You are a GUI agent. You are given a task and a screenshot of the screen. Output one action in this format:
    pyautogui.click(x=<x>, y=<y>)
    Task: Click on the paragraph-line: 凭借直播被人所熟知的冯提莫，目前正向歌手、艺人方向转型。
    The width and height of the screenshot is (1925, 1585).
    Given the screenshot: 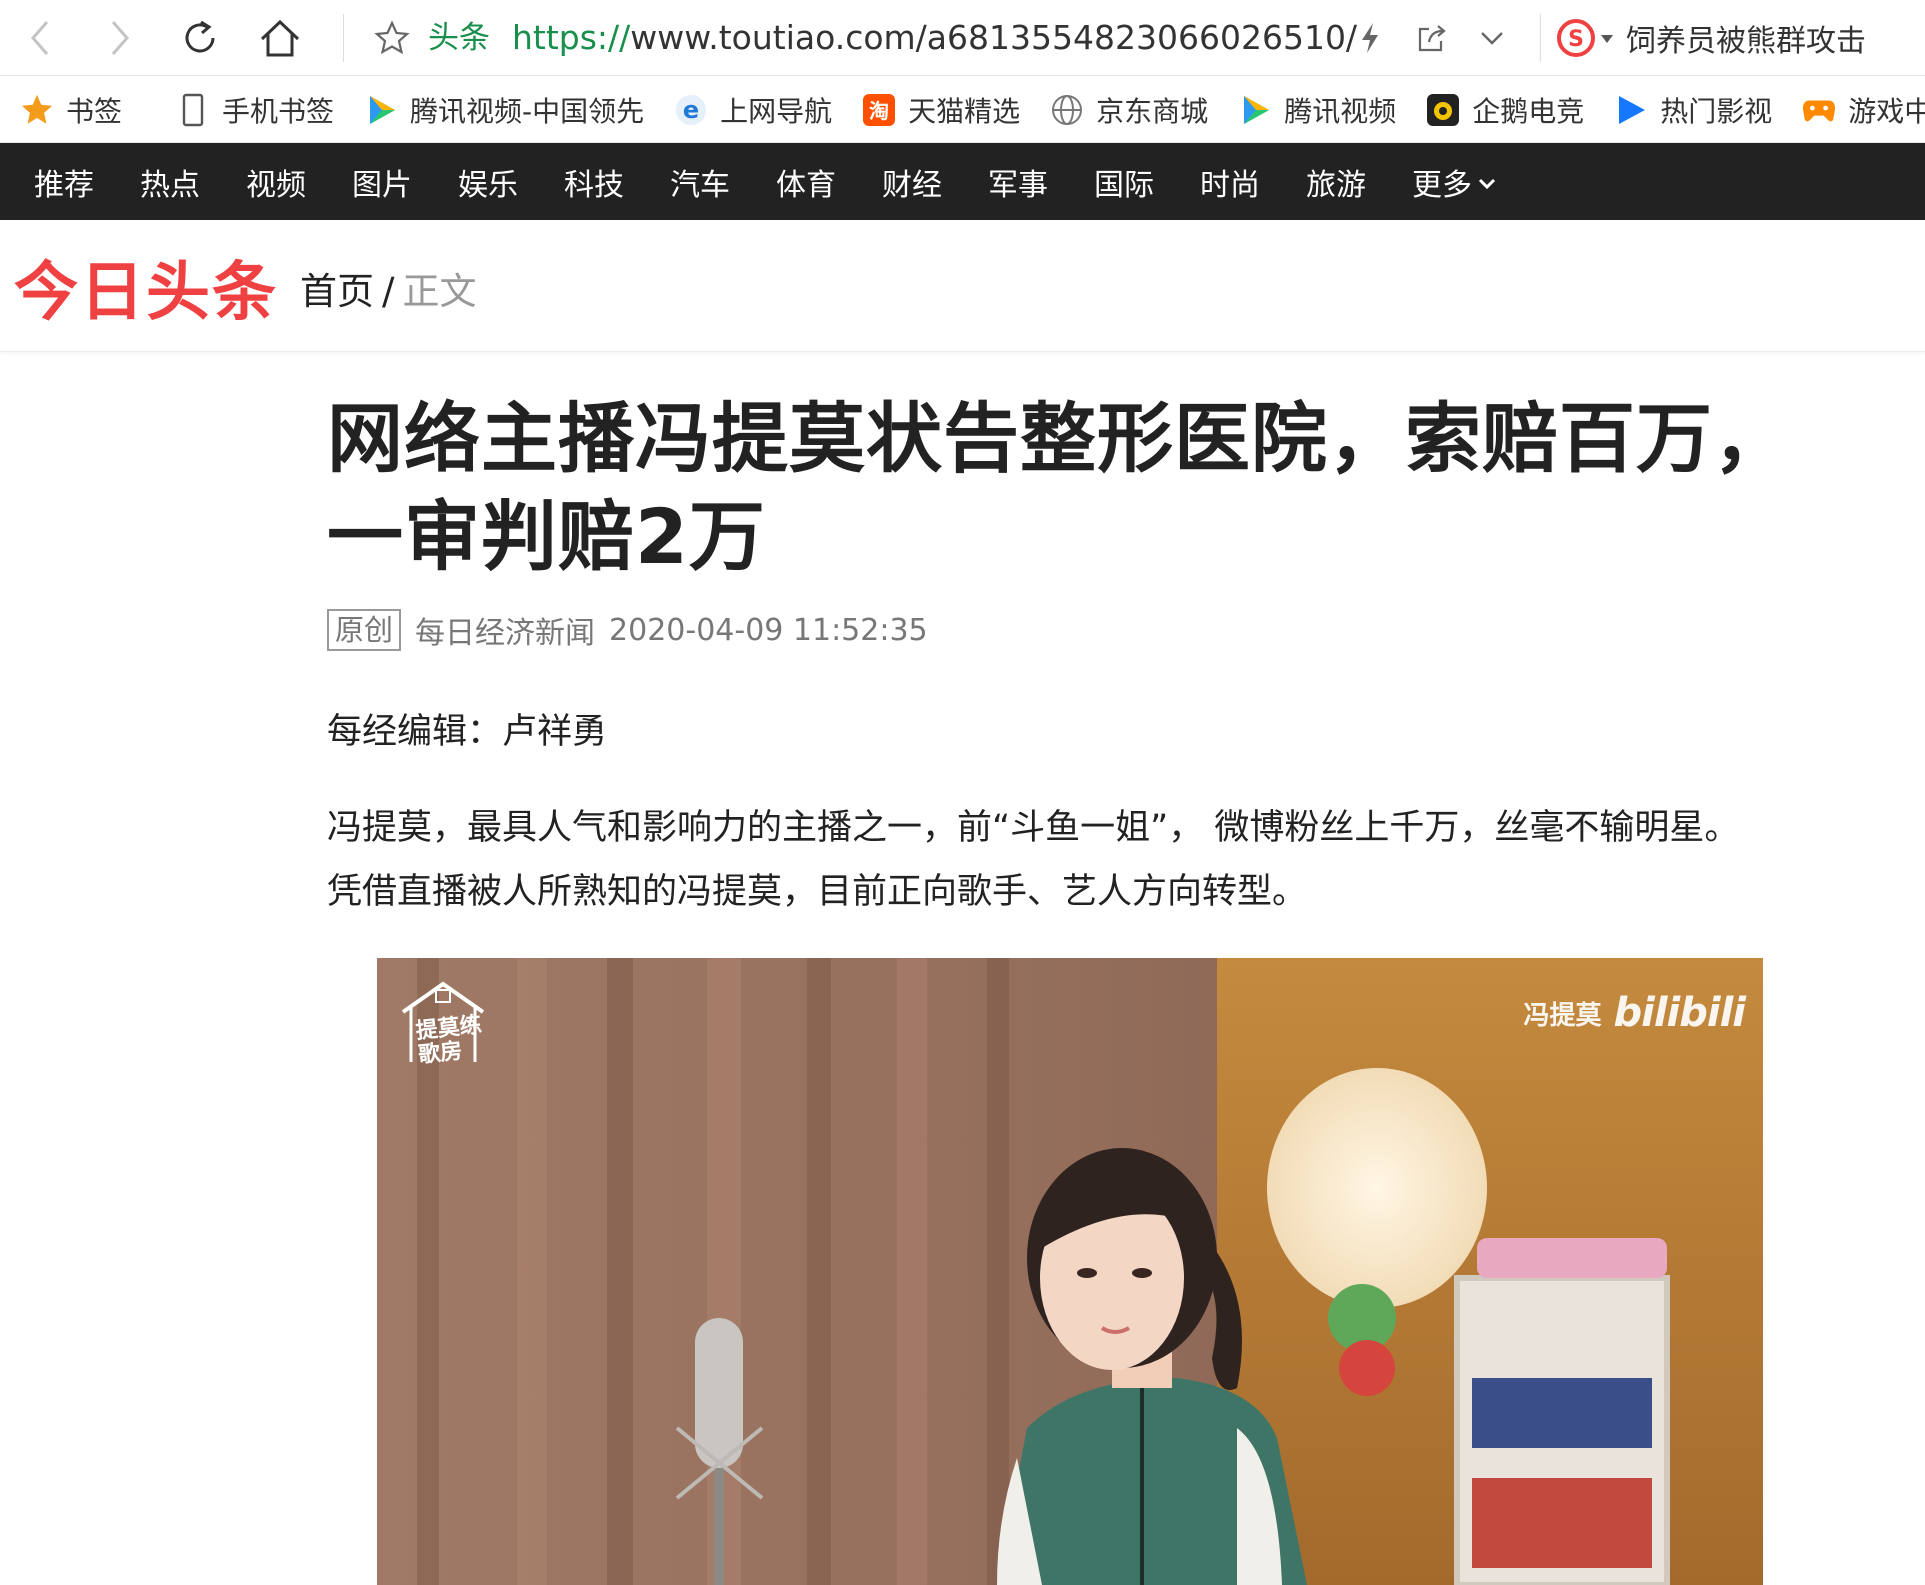 What is the action you would take?
    pyautogui.click(x=817, y=892)
    